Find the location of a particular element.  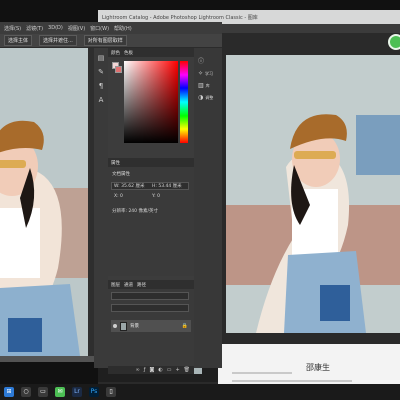

trash-icon: 🗑 is located at coordinates (187, 370).